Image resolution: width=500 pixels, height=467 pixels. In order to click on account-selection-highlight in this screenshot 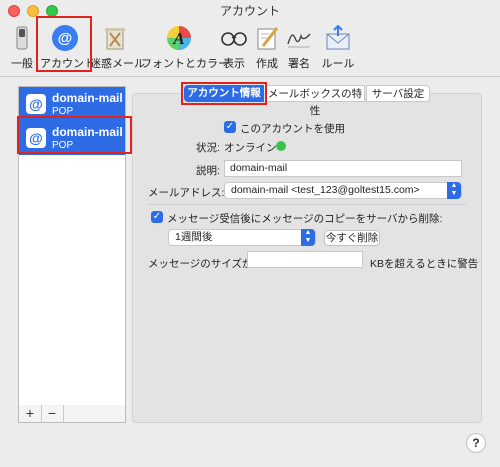, I will do `click(74, 135)`.